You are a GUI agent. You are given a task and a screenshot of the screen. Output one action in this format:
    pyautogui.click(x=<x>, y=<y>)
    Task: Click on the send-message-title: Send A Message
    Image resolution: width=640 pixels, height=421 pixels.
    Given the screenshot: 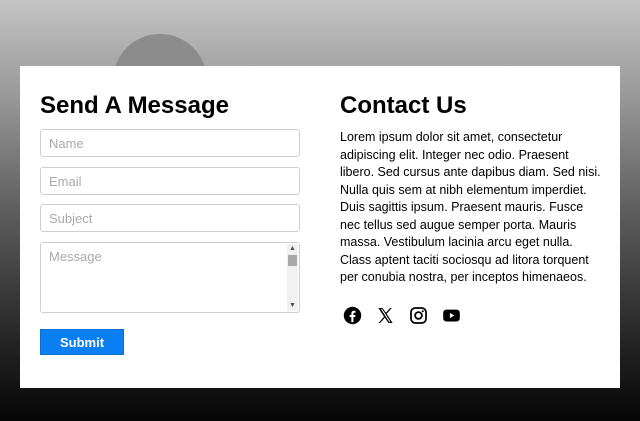 What is the action you would take?
    pyautogui.click(x=134, y=105)
    